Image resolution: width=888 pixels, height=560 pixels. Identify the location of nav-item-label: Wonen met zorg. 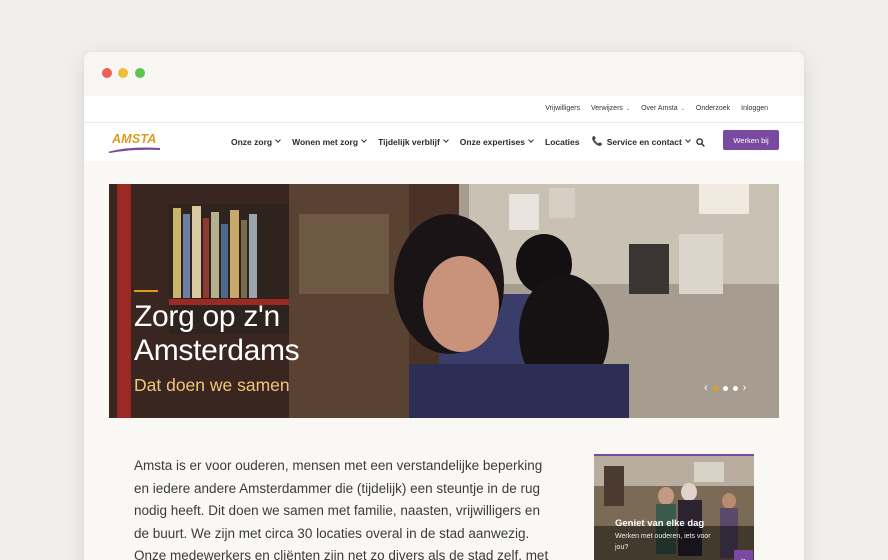
(325, 141).